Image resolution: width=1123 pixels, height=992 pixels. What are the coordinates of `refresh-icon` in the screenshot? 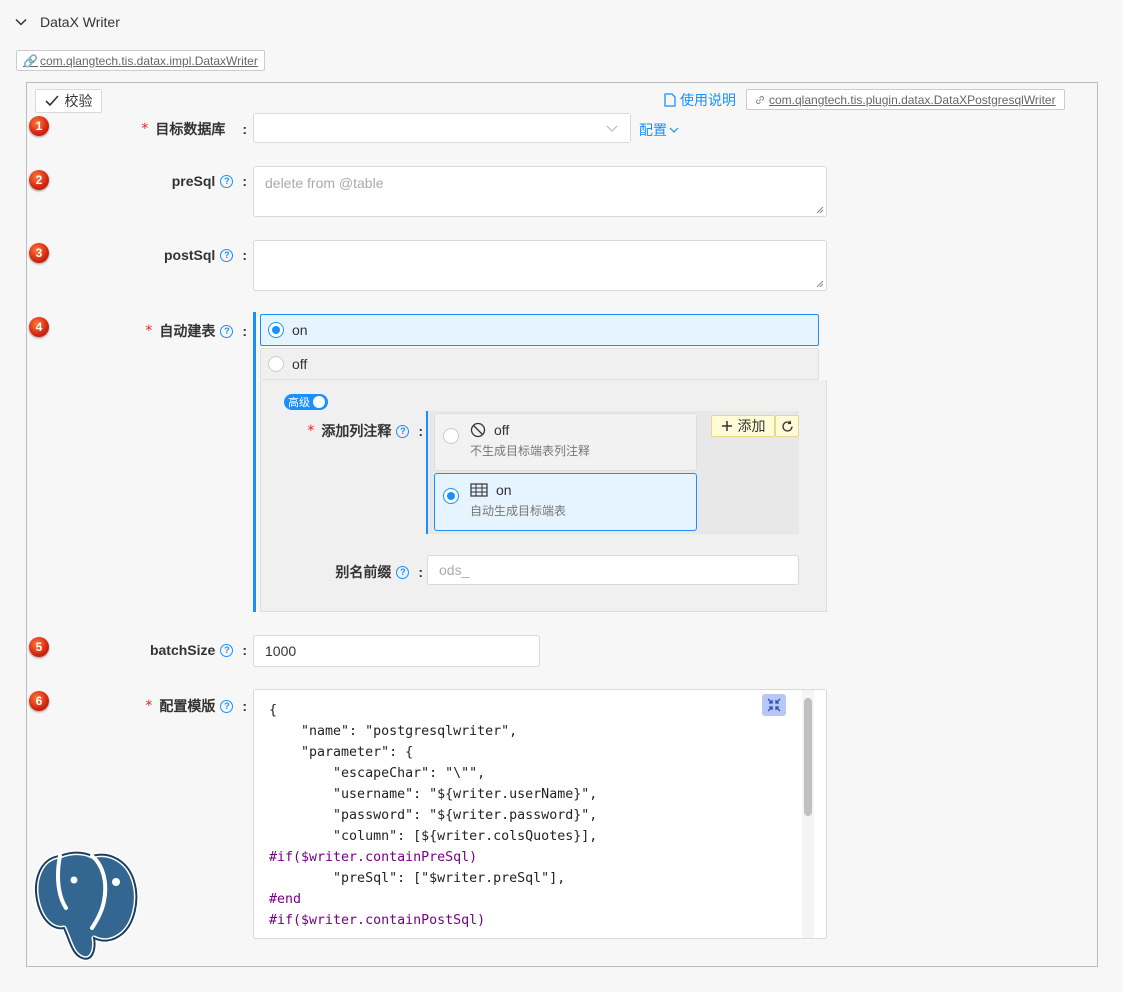 It's located at (787, 426).